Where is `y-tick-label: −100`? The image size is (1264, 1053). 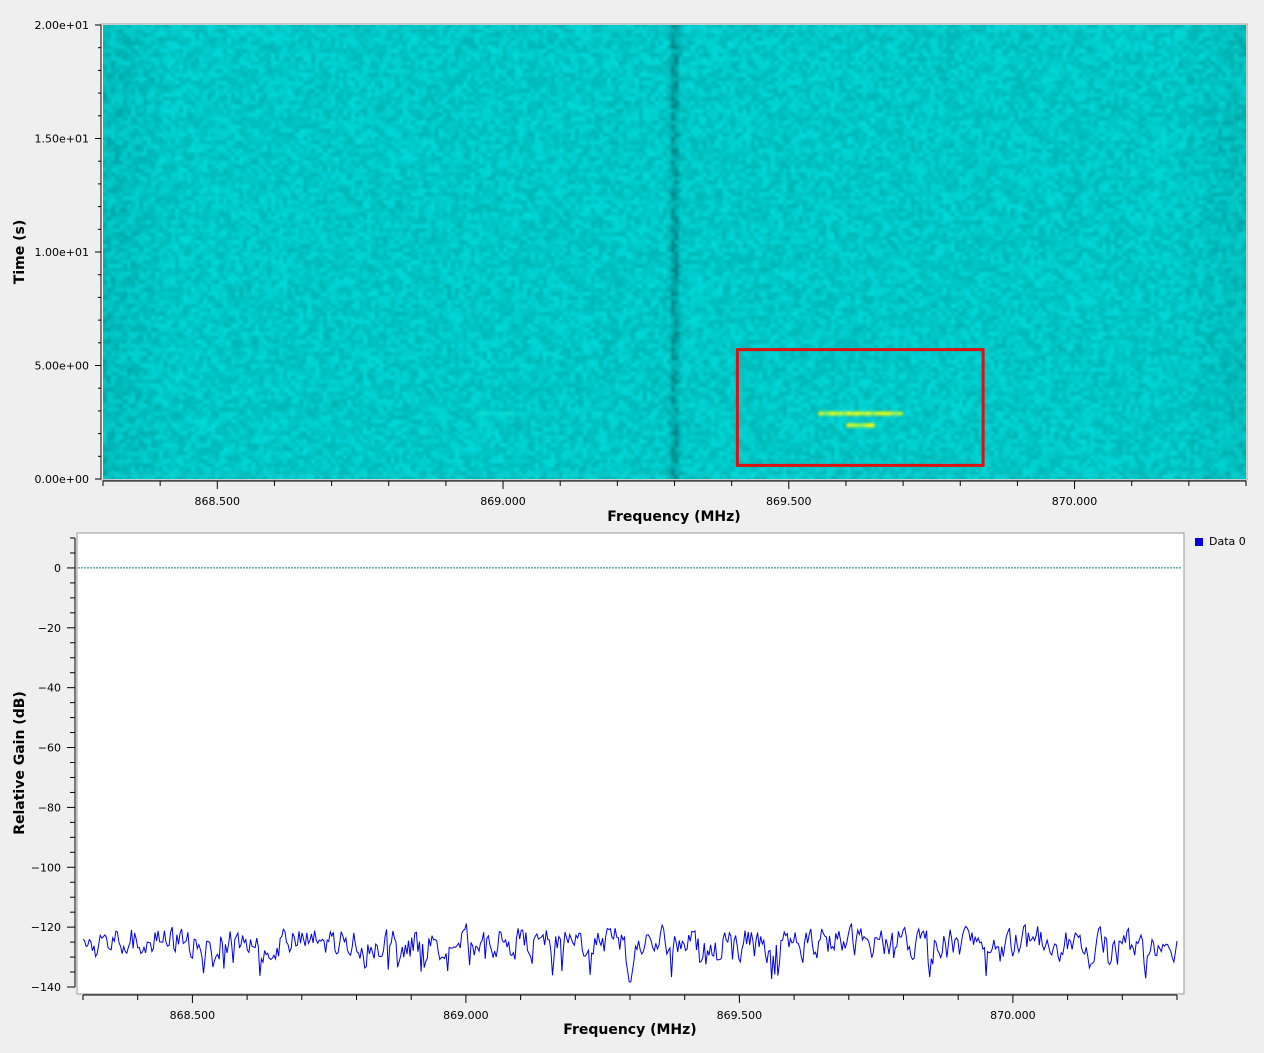 y-tick-label: −100 is located at coordinates (46, 867).